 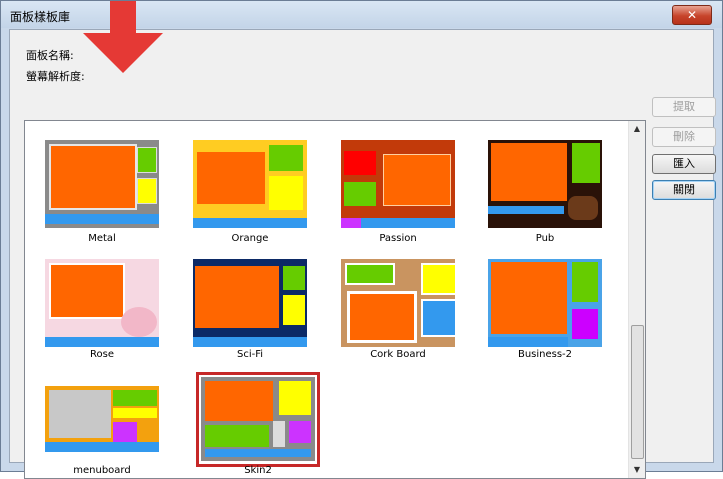 I want to click on scroll-up-icon: ▲, so click(x=637, y=129).